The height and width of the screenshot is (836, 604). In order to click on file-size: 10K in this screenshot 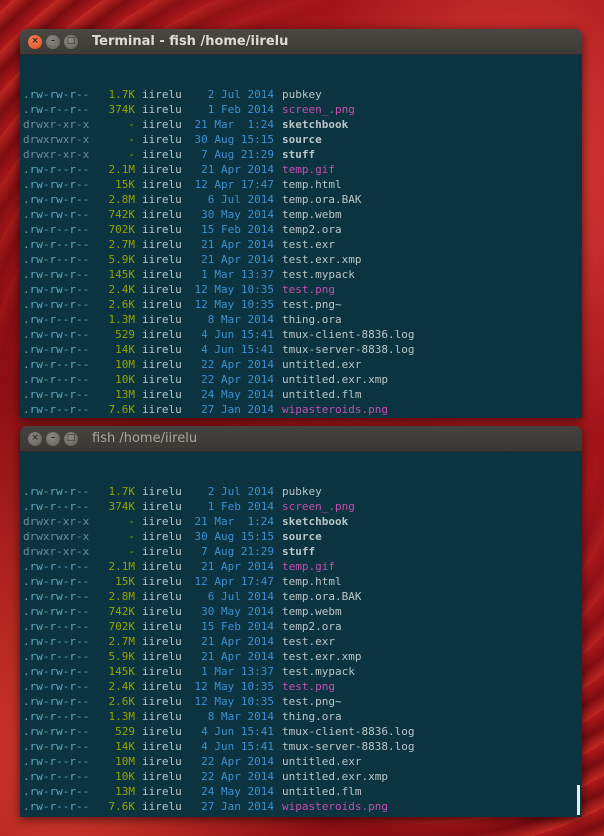, I will do `click(125, 776)`.